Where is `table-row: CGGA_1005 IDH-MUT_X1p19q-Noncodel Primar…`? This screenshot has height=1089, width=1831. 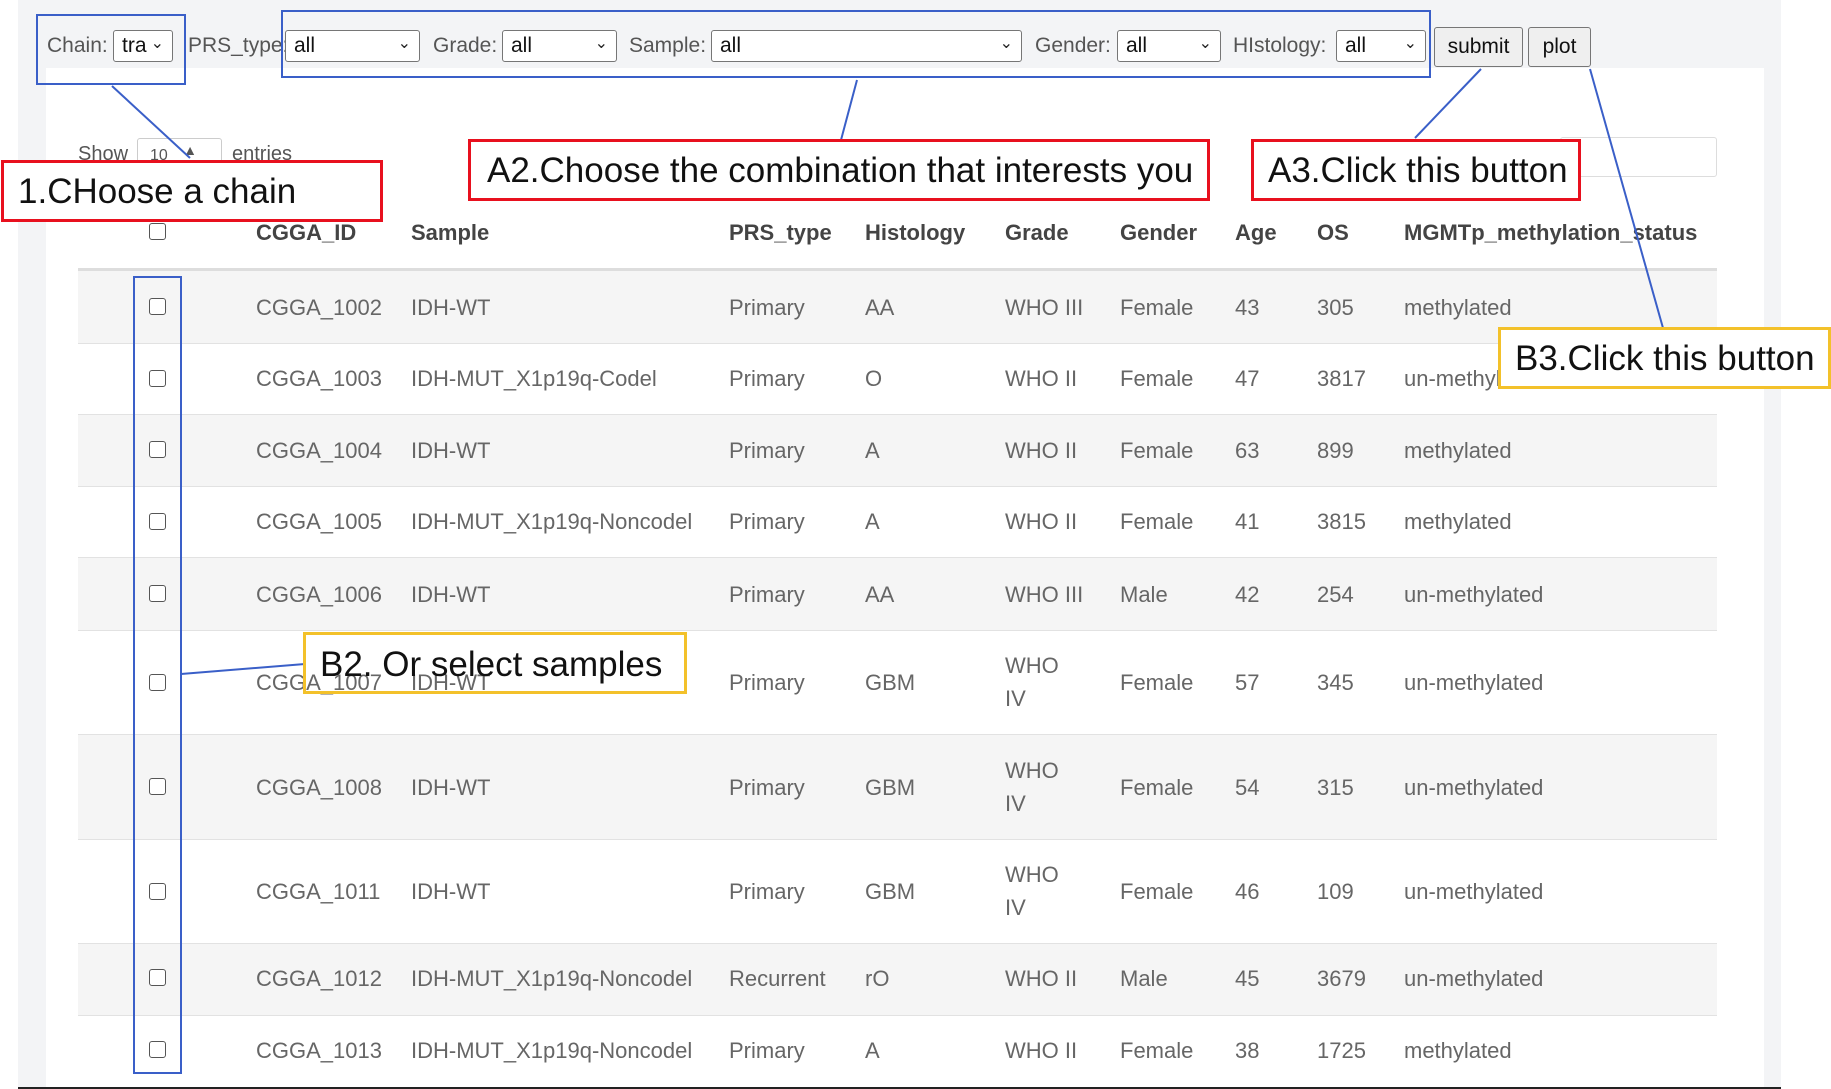 table-row: CGGA_1005 IDH-MUT_X1p19q-Noncodel Primar… is located at coordinates (897, 522).